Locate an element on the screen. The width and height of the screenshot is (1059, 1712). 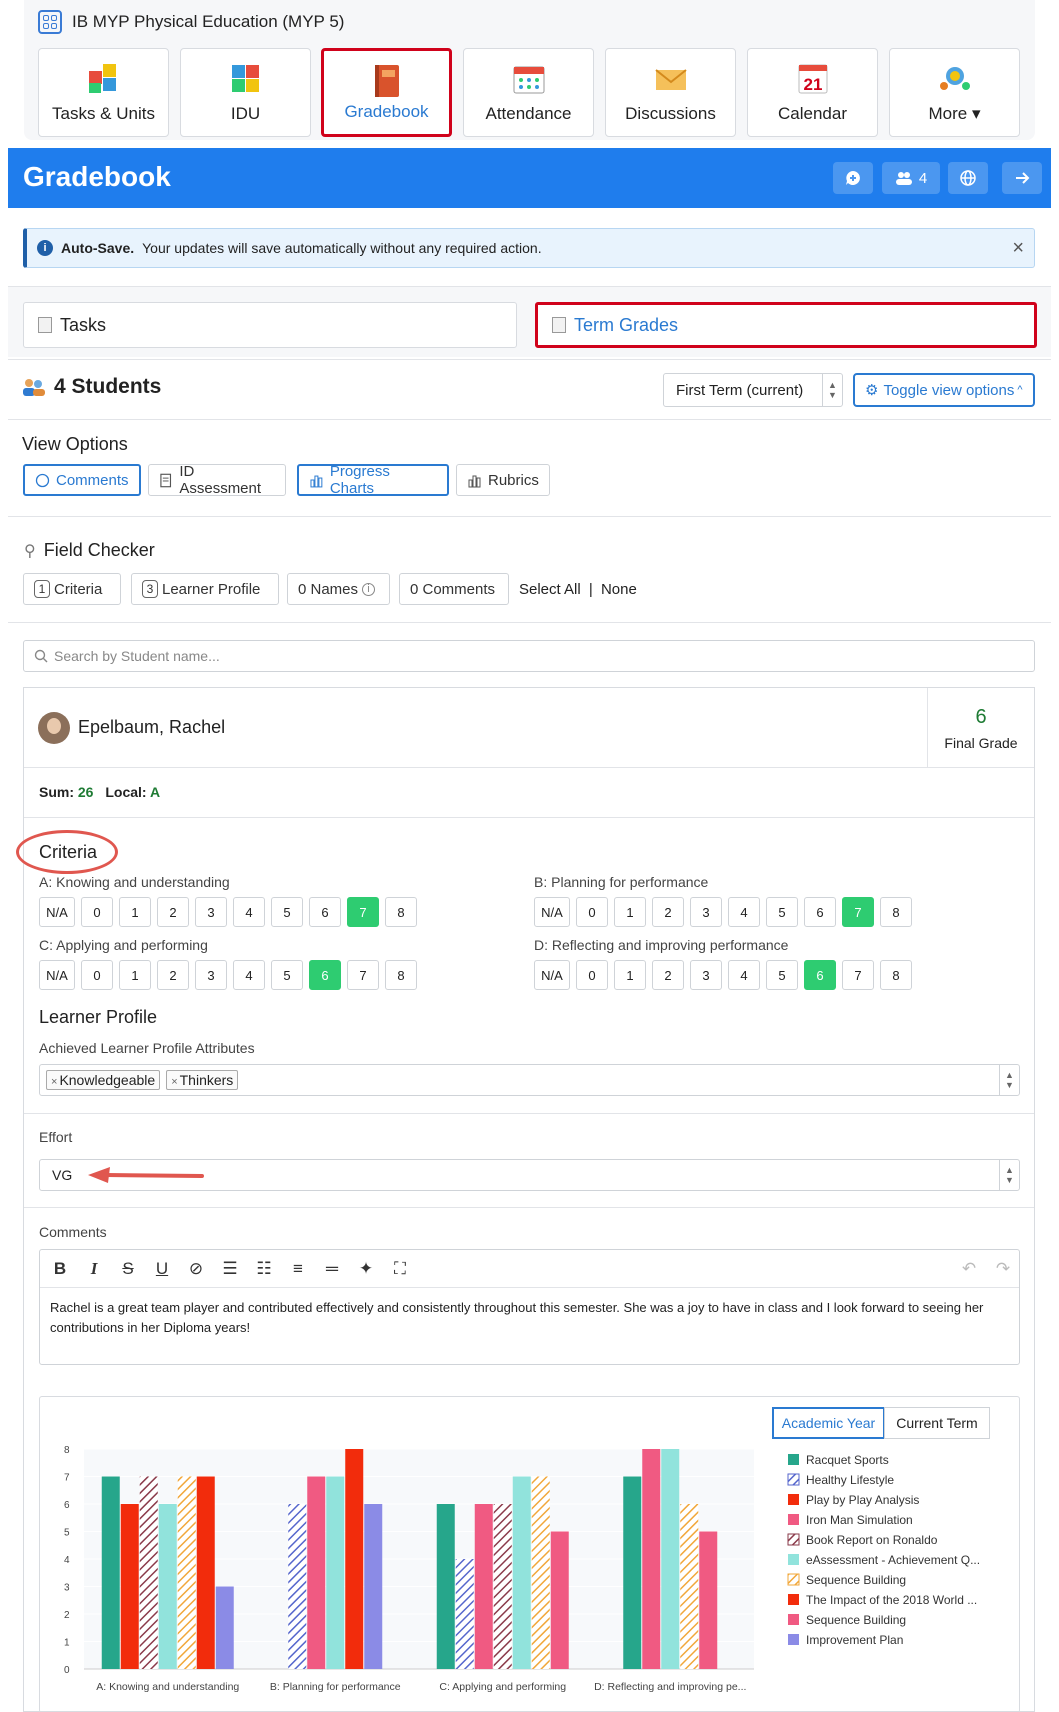
horizontal-rule-icon: ═ is located at coordinates (332, 1269).